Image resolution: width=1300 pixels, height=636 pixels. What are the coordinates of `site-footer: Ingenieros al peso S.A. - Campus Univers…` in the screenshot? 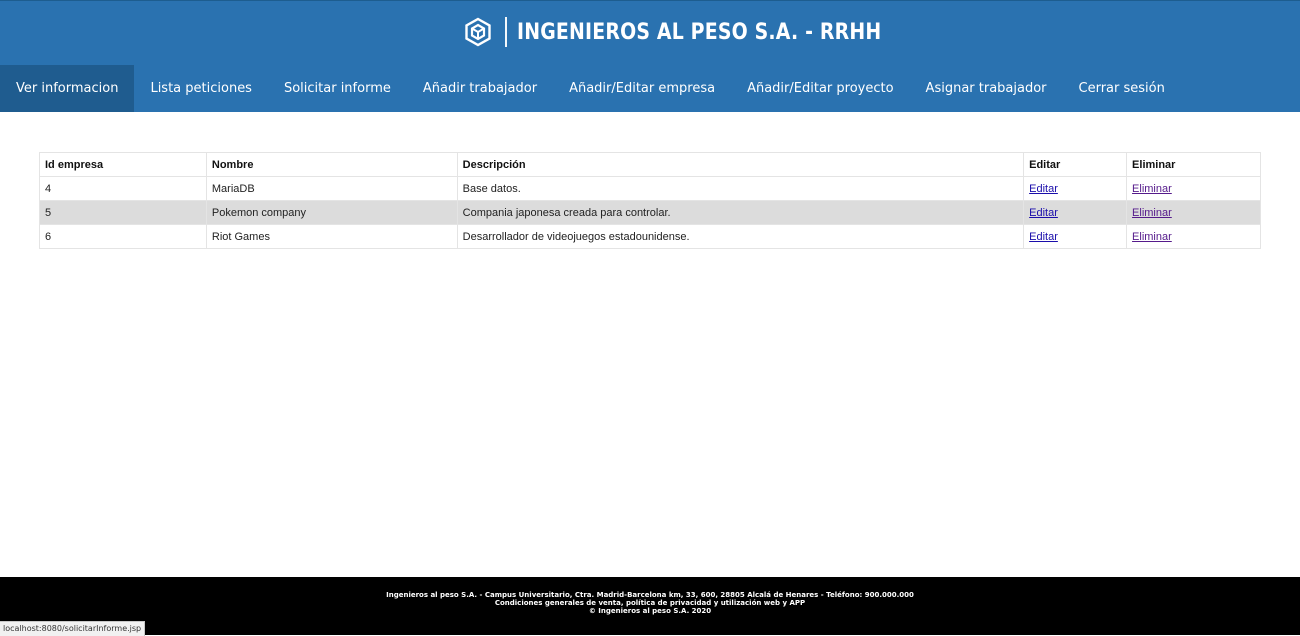 It's located at (650, 606).